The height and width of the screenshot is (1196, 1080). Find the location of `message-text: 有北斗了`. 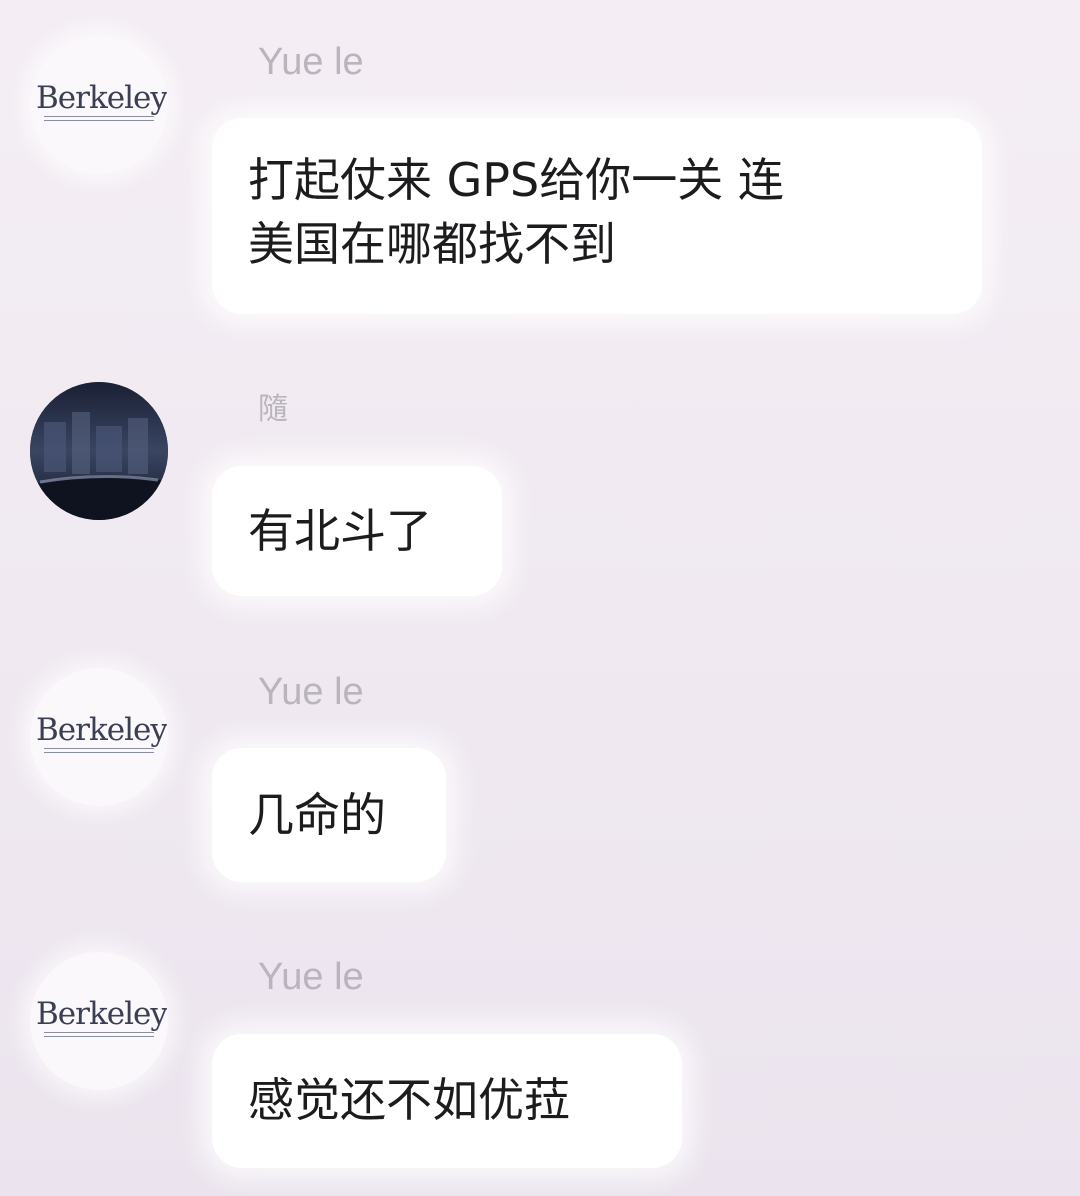

message-text: 有北斗了 is located at coordinates (340, 531).